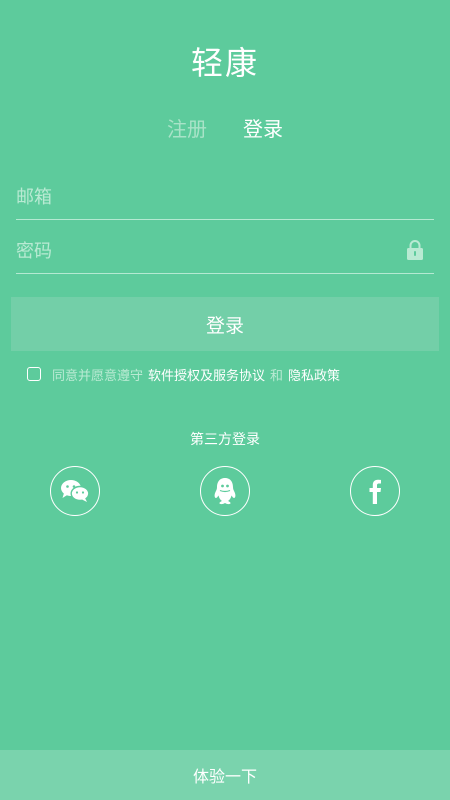 The height and width of the screenshot is (800, 450). I want to click on password-field, so click(225, 251).